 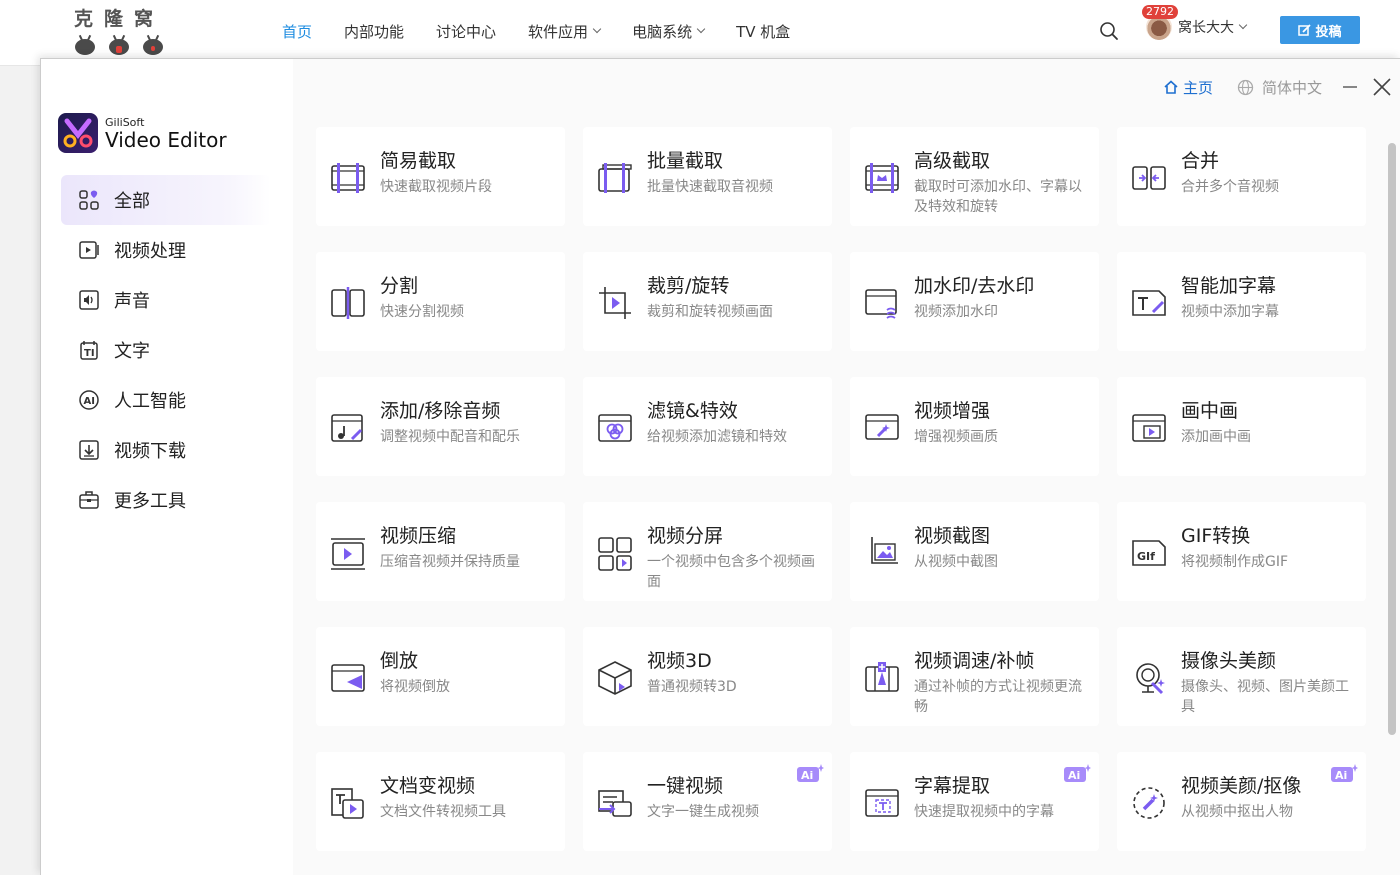 I want to click on language-label: 简体中文, so click(x=1291, y=87).